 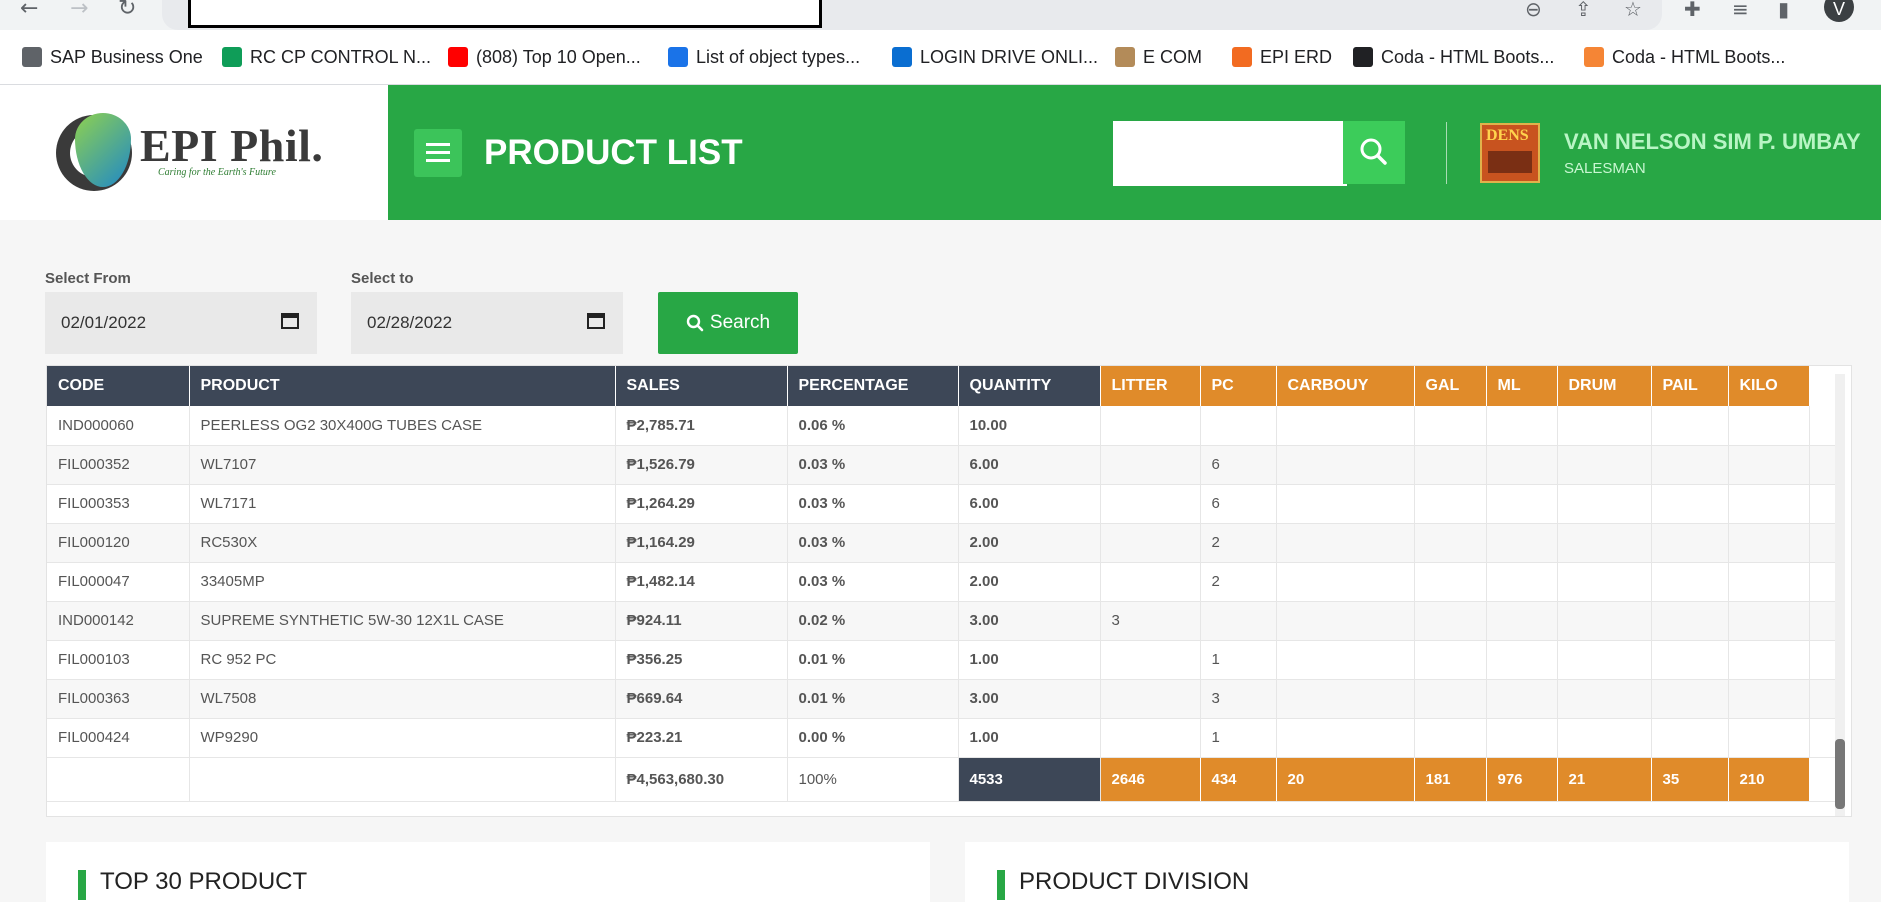 What do you see at coordinates (943, 543) in the screenshot?
I see `table-row: FIL000120 RC530X ₱1,164.29 0.03 % 2.00 2` at bounding box center [943, 543].